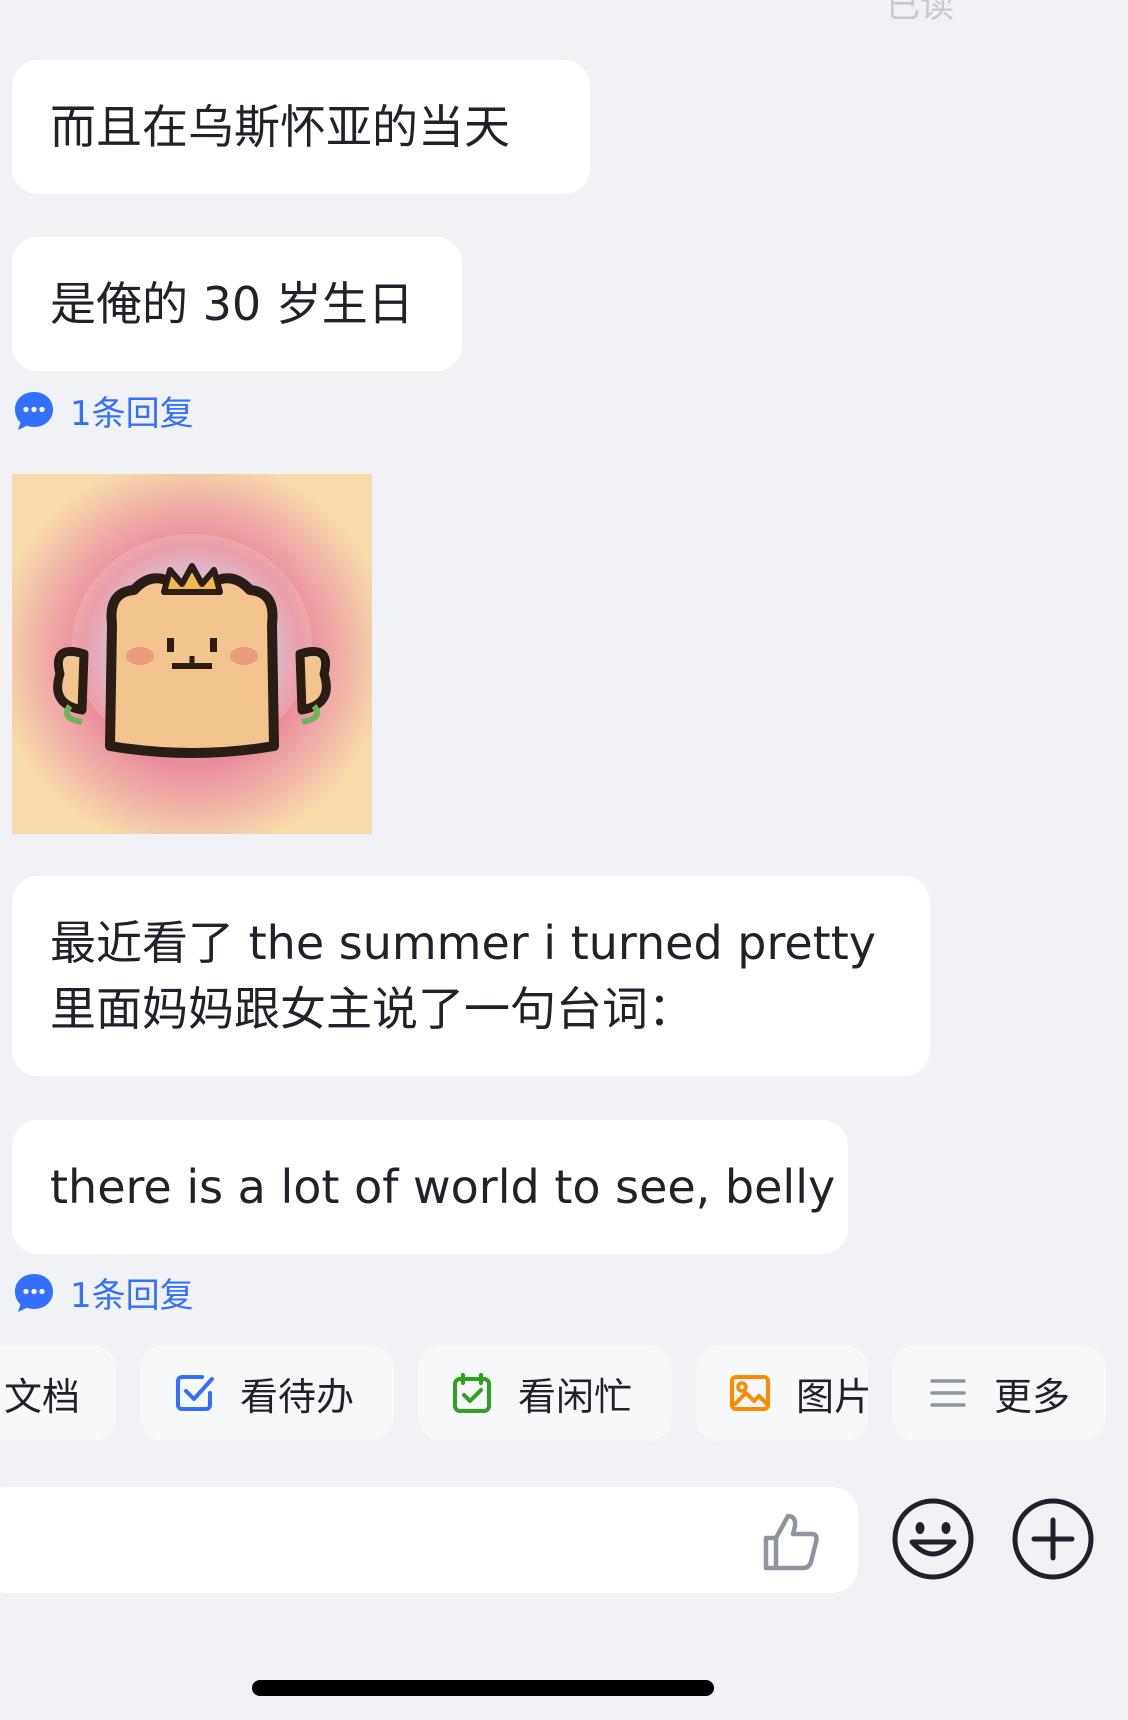 Image resolution: width=1128 pixels, height=1720 pixels. I want to click on quick-action-todo: 看待办, so click(267, 1393).